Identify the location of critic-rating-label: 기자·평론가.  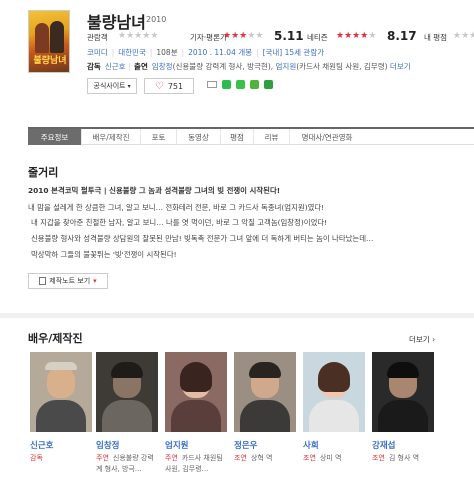
(208, 37).